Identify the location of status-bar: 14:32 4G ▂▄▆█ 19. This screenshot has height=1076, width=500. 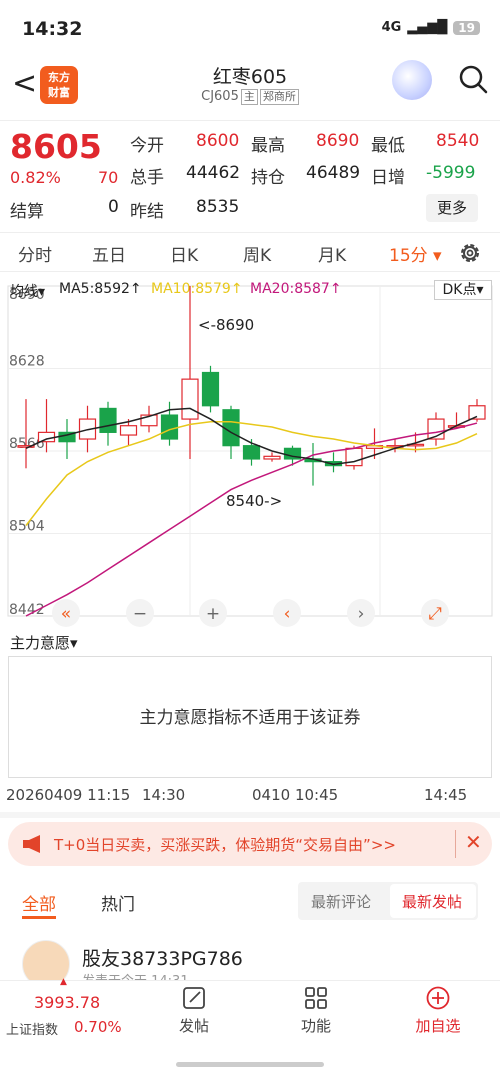
(250, 26).